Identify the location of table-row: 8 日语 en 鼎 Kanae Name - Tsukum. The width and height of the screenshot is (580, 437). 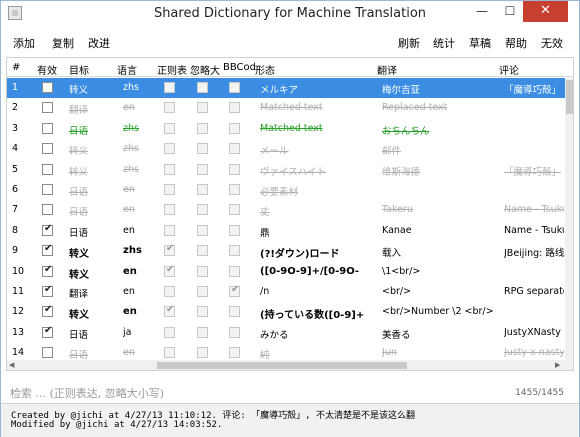
(286, 231).